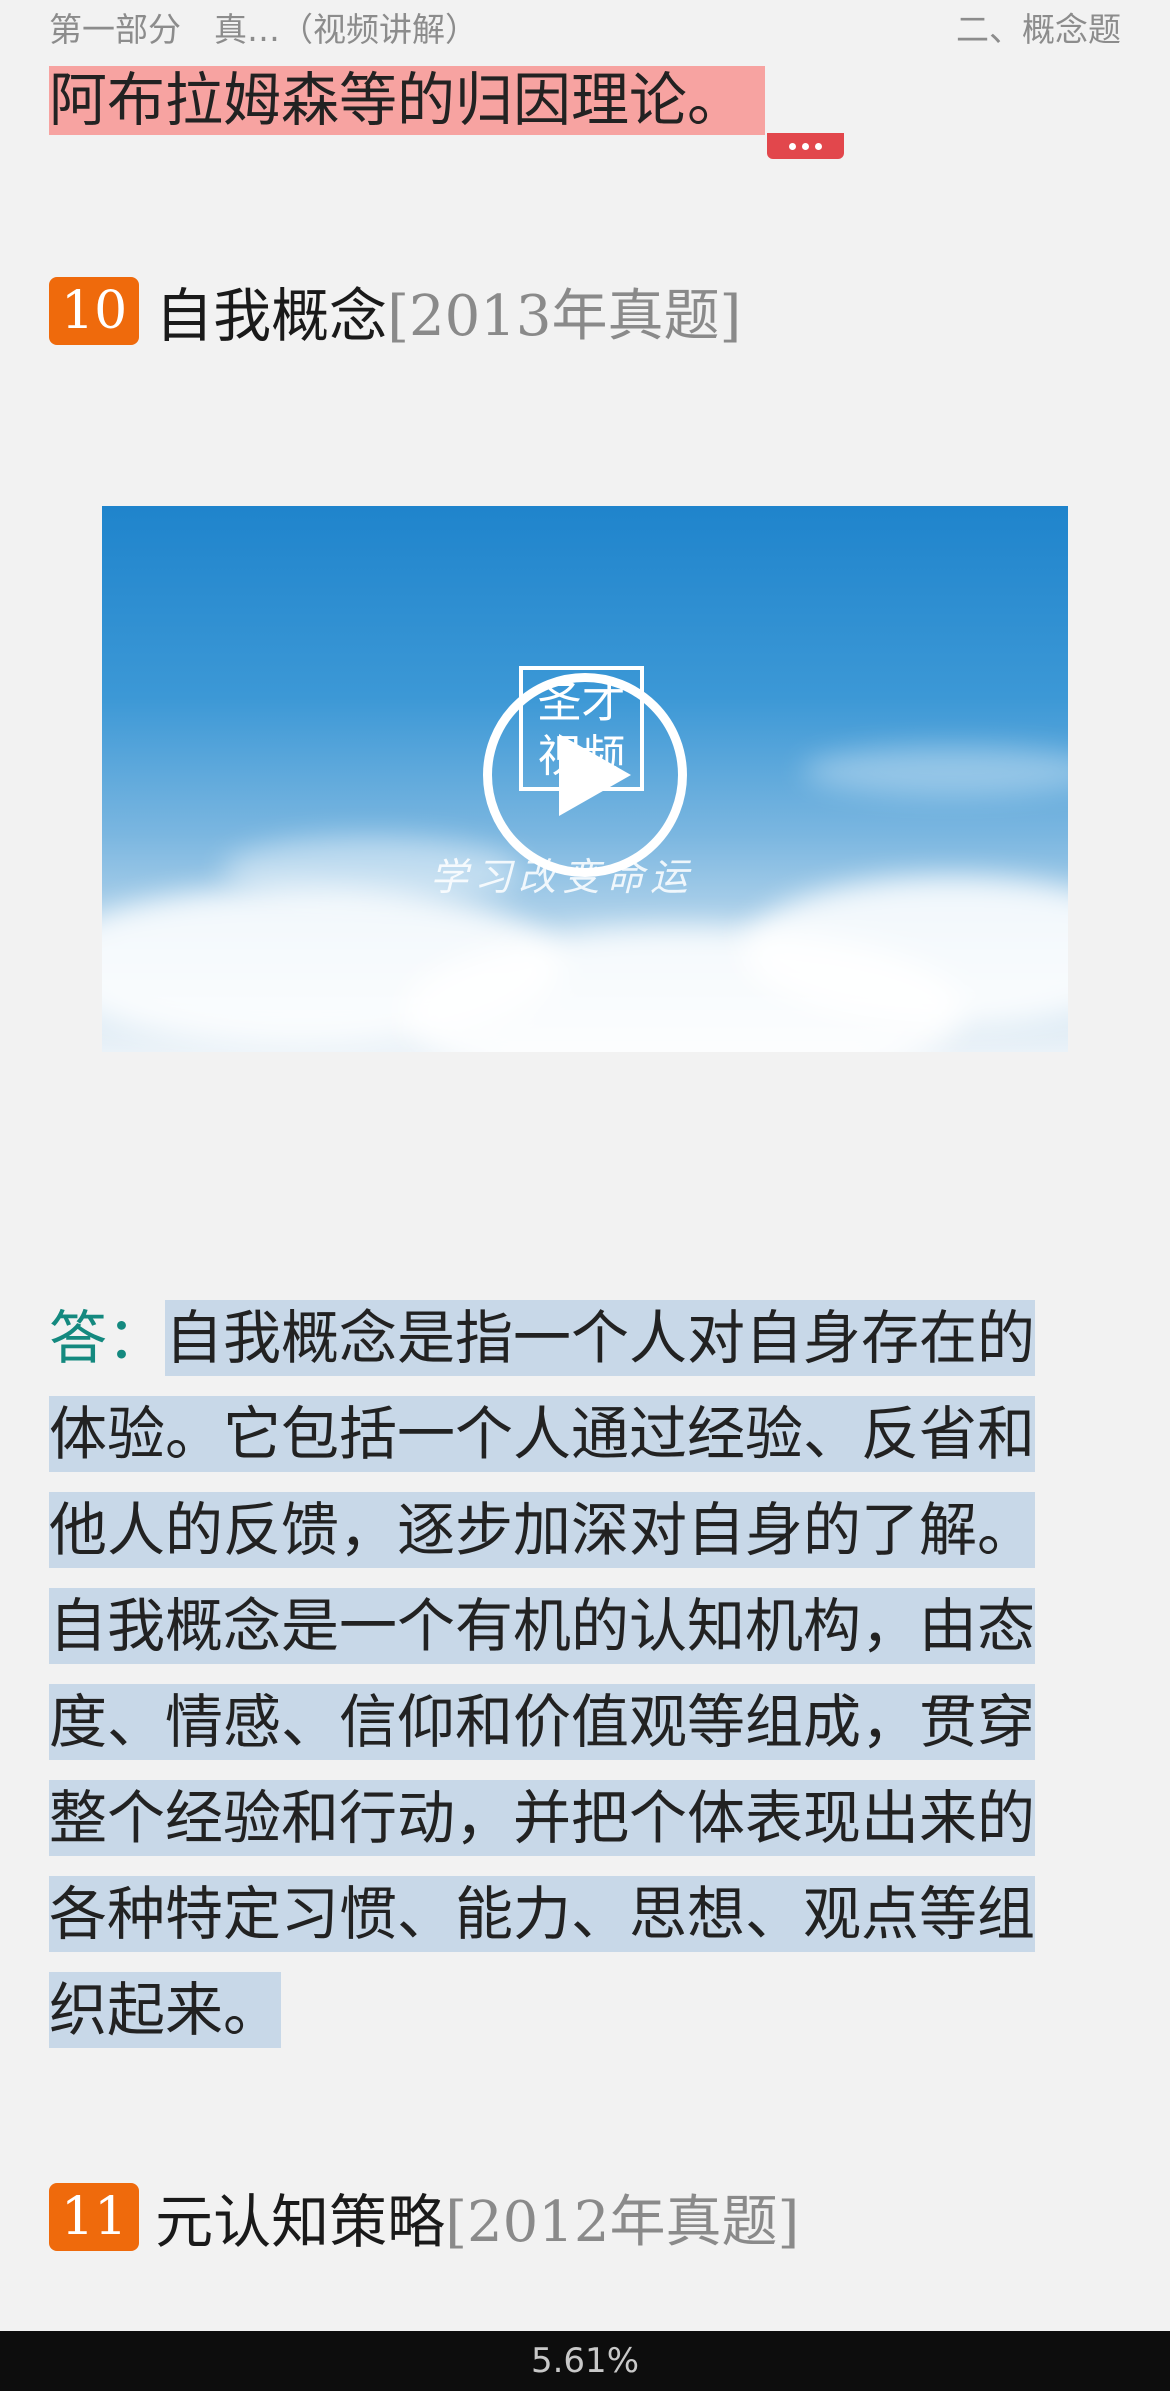 This screenshot has height=2391, width=1170. I want to click on question-year-tag: [2013年真题], so click(564, 316).